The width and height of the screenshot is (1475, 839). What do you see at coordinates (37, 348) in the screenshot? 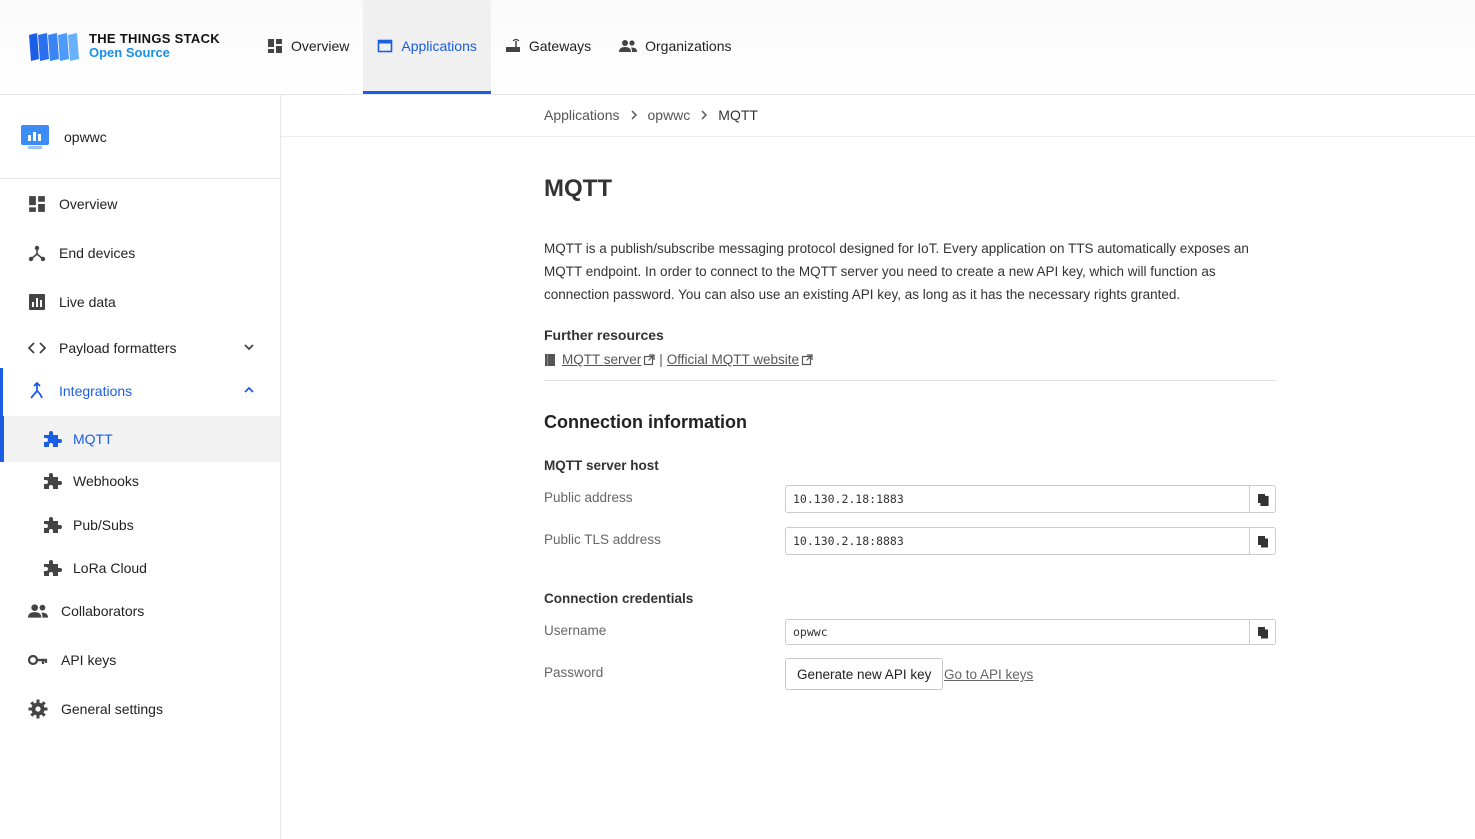
I see `code-icon` at bounding box center [37, 348].